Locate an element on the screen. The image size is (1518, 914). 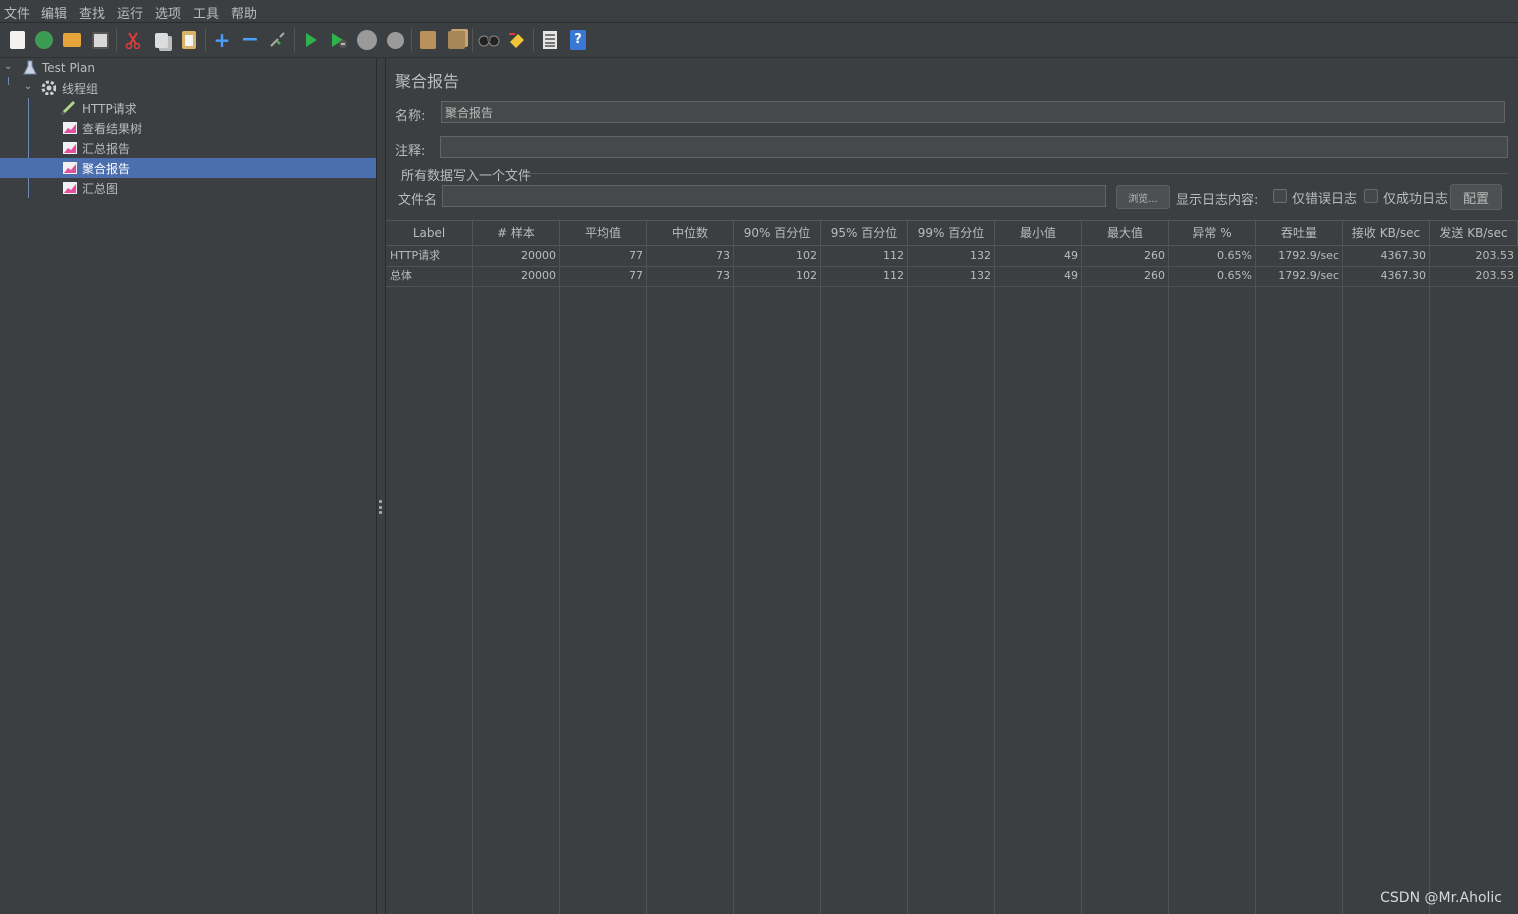
column-header-max: 最大值 is located at coordinates (1125, 233).